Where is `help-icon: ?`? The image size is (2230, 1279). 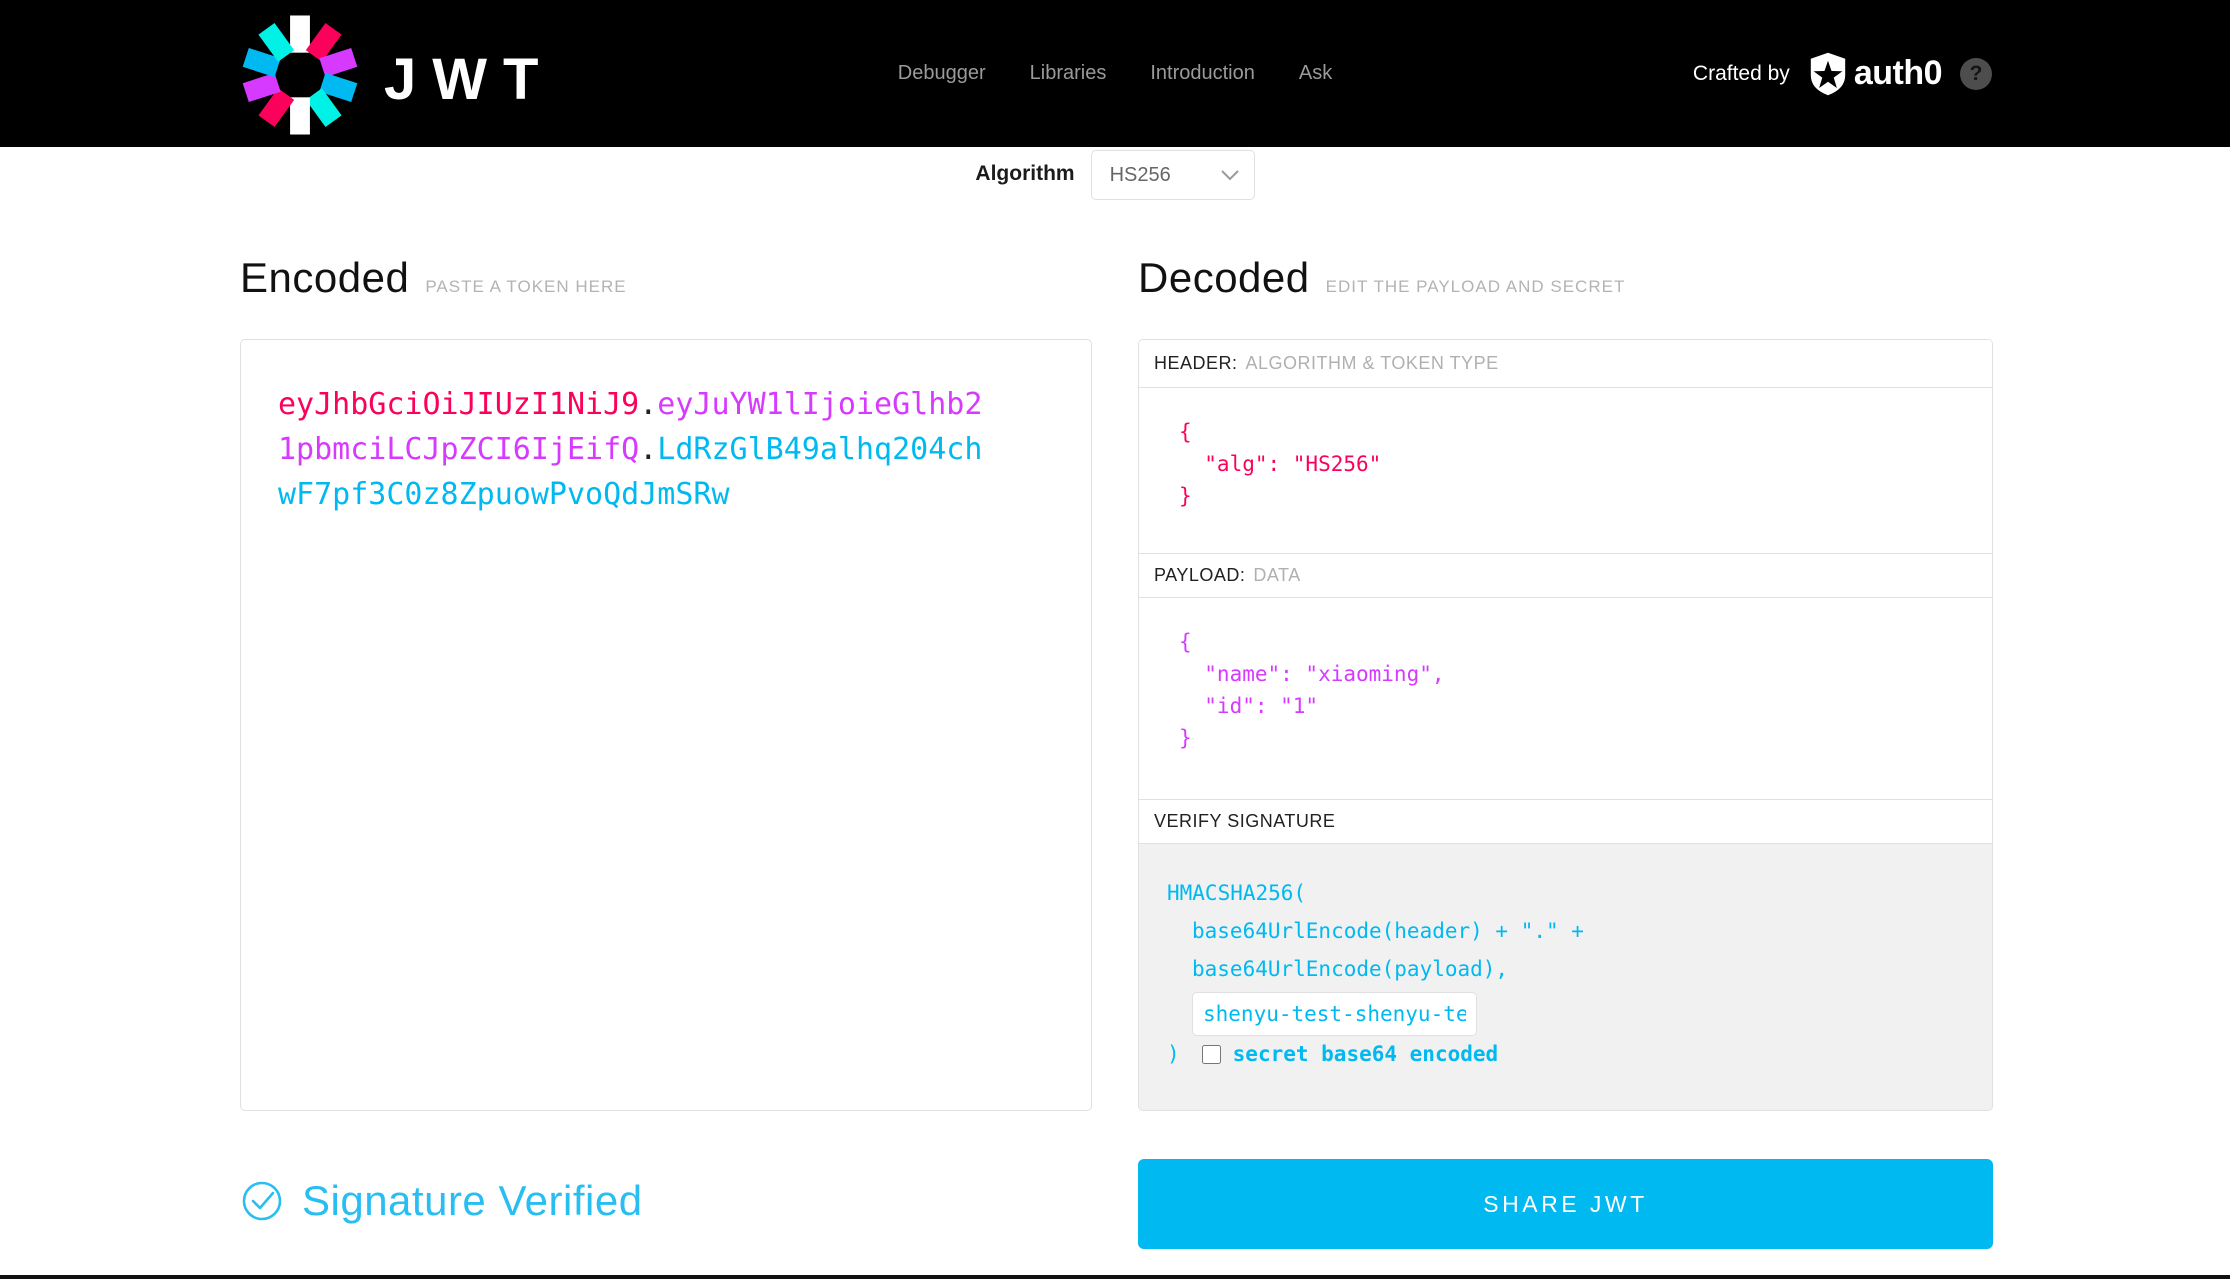 help-icon: ? is located at coordinates (1976, 73).